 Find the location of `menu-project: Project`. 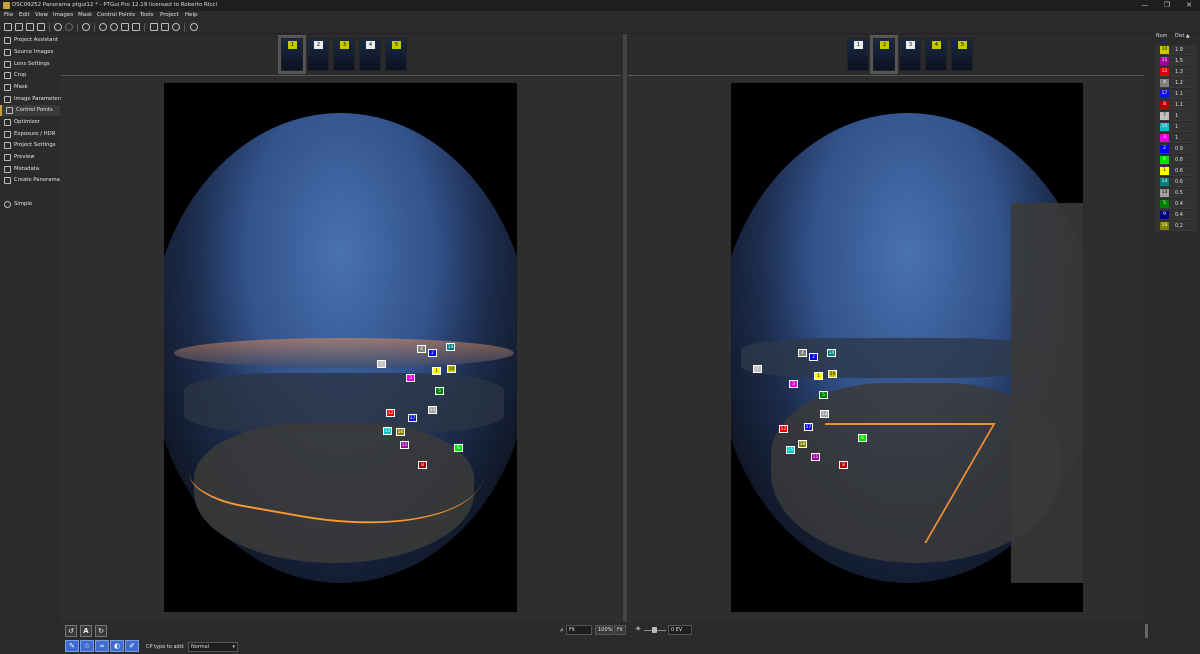

menu-project: Project is located at coordinates (169, 15).